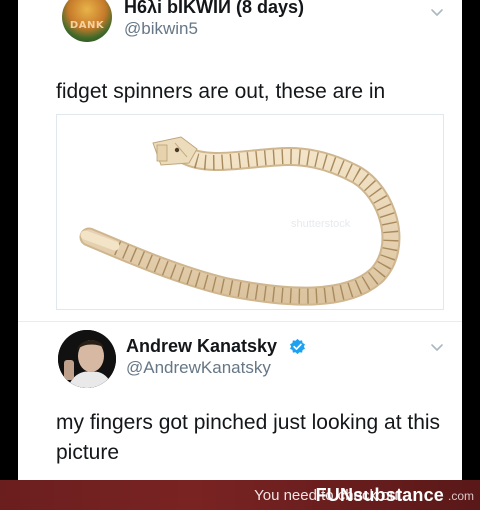 This screenshot has height=510, width=480. I want to click on avatar-label: DANK, so click(87, 25).